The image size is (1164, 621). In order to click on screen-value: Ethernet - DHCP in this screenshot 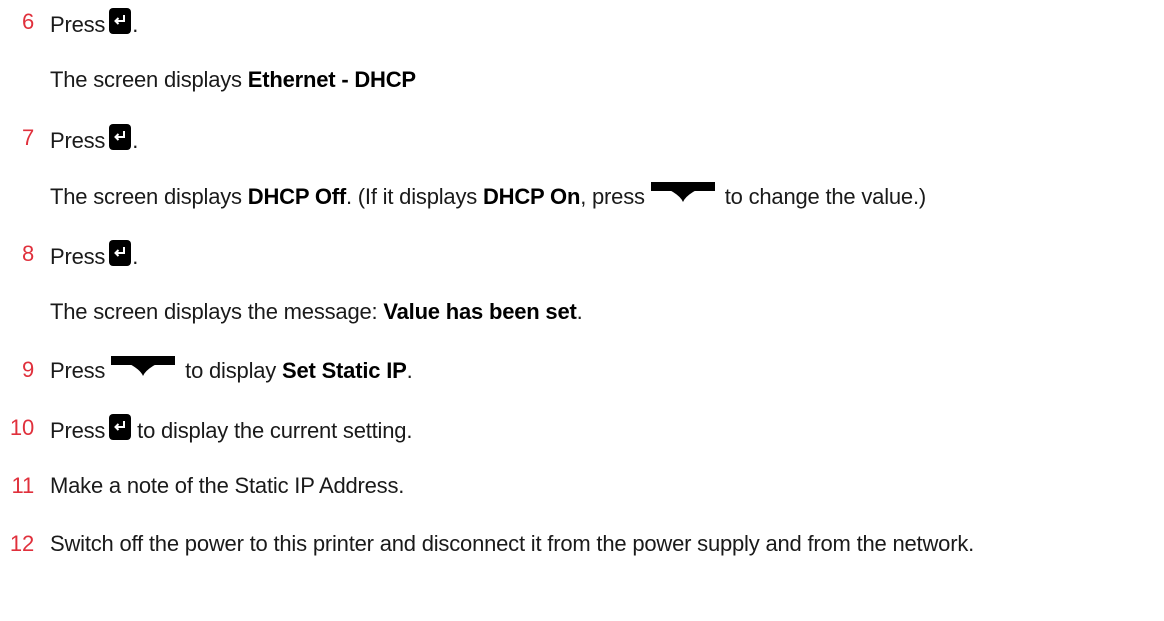, I will do `click(331, 79)`.